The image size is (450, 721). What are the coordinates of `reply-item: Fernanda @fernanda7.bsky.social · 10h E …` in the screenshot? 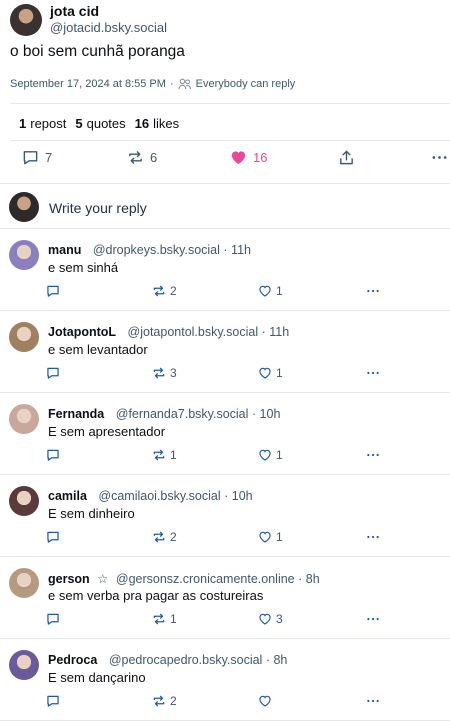 It's located at (225, 434).